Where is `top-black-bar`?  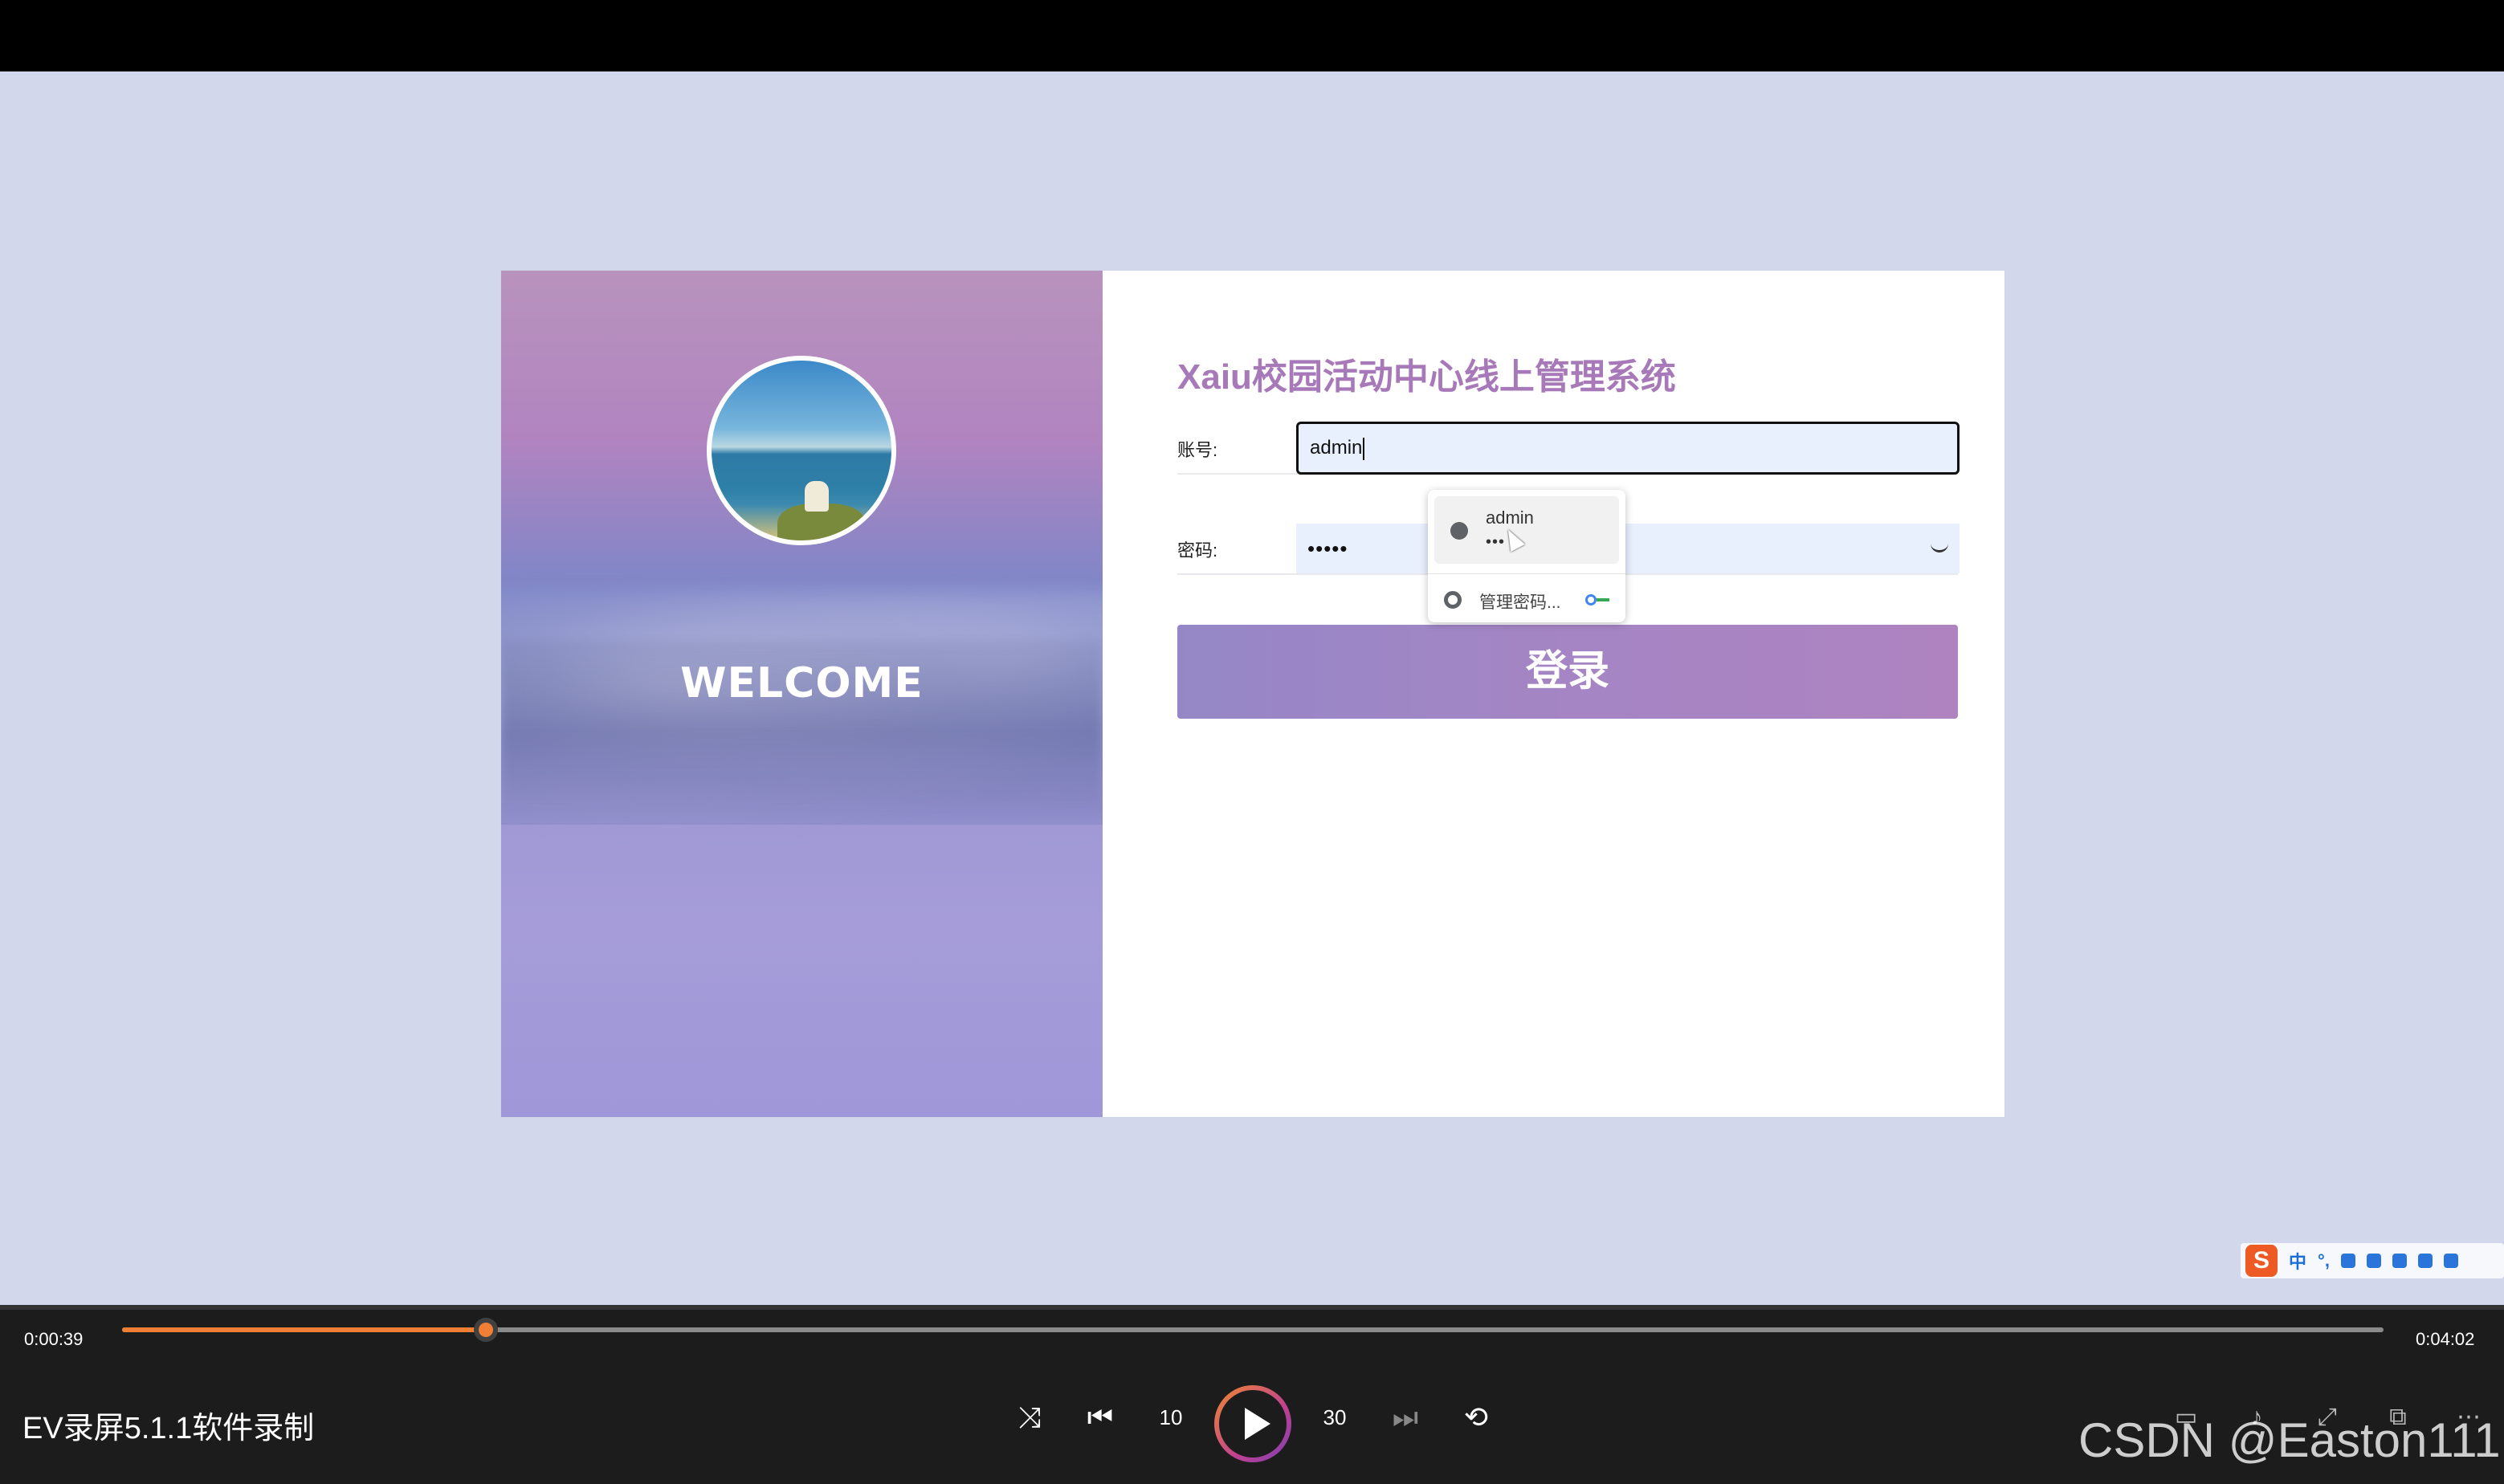
top-black-bar is located at coordinates (1252, 35).